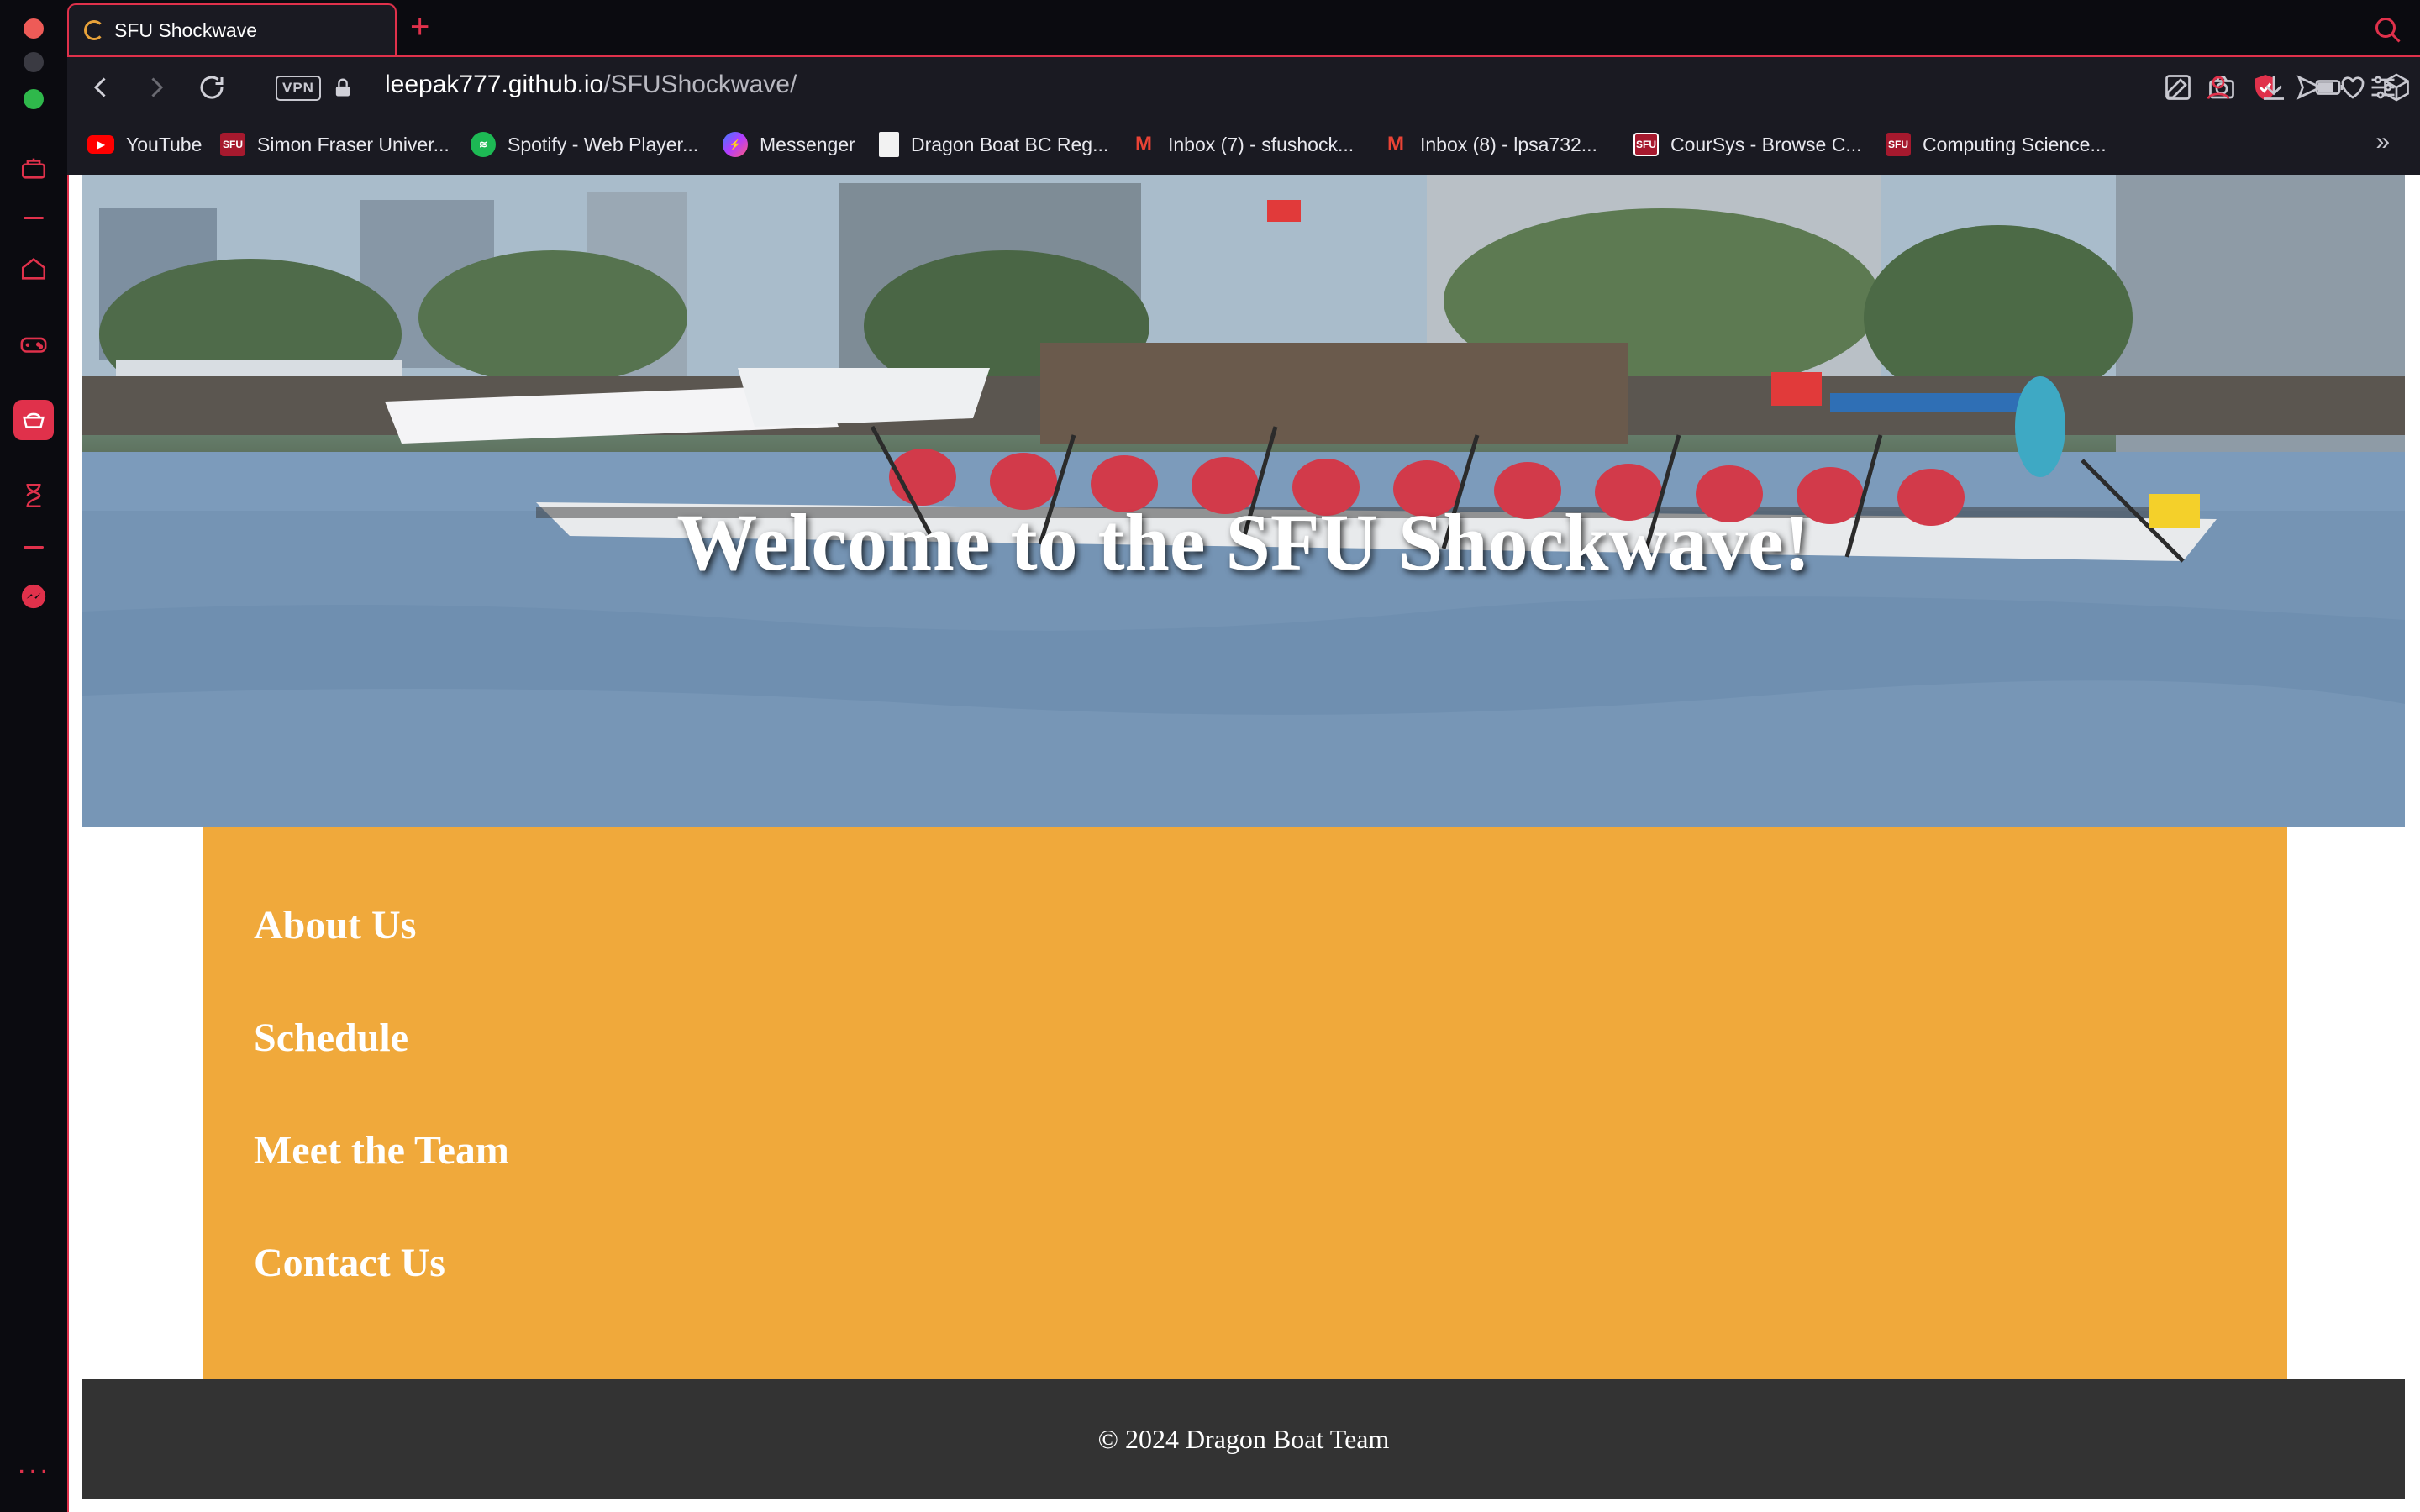 The image size is (2420, 1512). I want to click on tab-sfu-shockwave: SFU Shockwave, so click(232, 29).